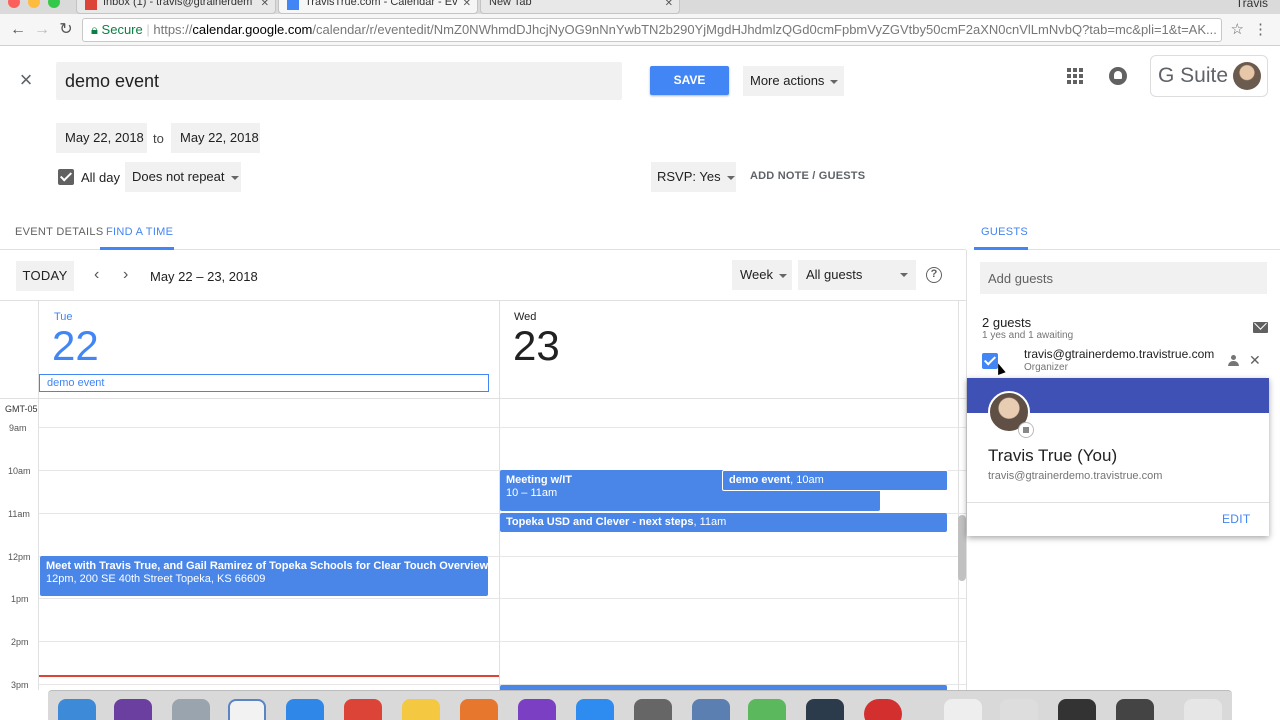  What do you see at coordinates (66, 30) in the screenshot?
I see `reload-icon: ↻` at bounding box center [66, 30].